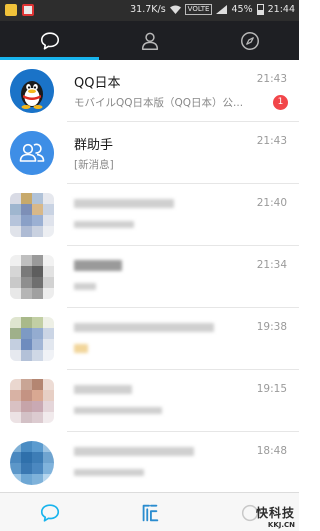 The width and height of the screenshot is (320, 531). I want to click on conversation-item: 19:15, so click(149, 401).